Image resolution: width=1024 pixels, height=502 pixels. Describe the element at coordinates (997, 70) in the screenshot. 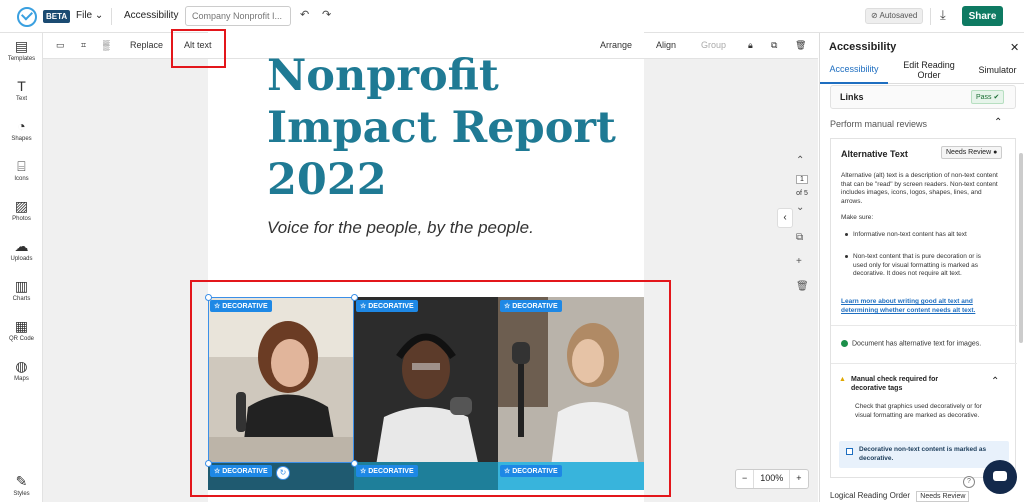

I see `tab-simulator: Simulator` at that location.